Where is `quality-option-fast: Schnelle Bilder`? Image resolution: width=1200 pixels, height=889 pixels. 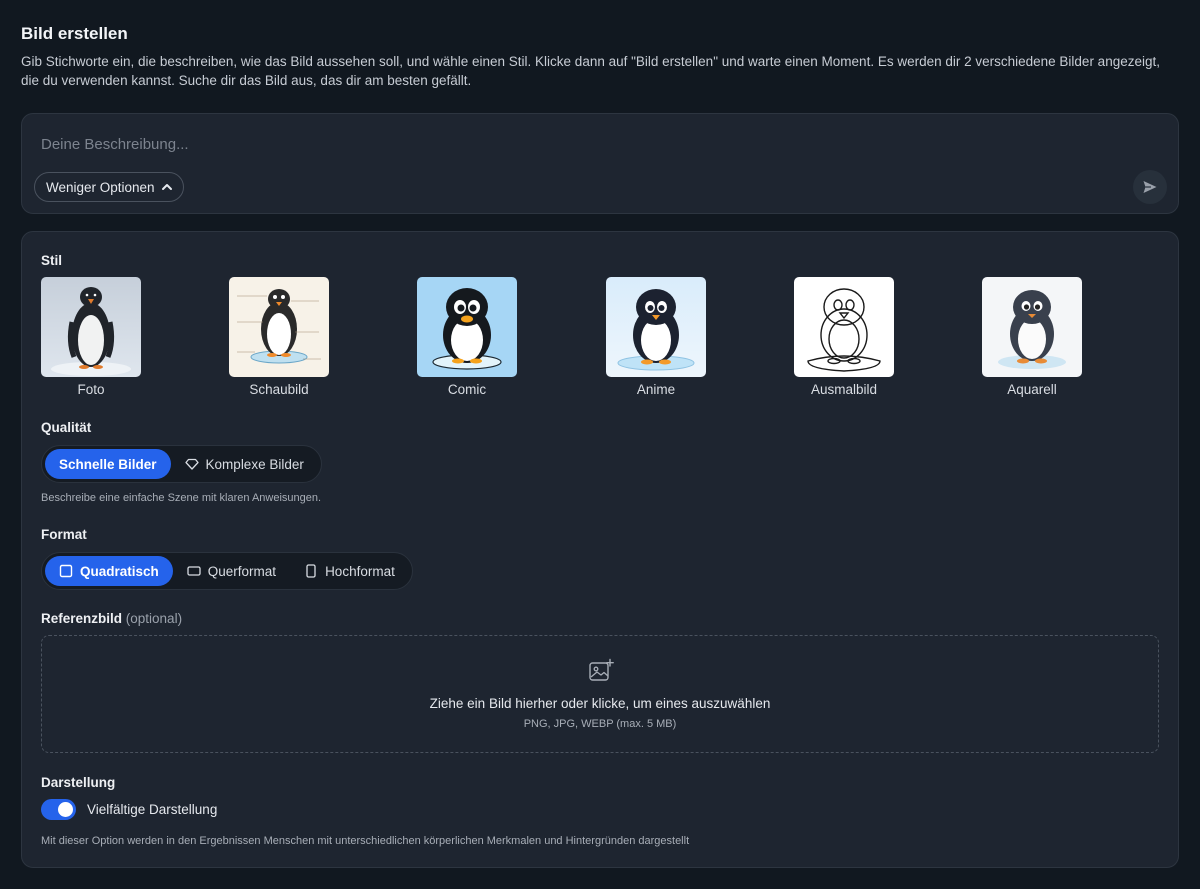
quality-option-fast: Schnelle Bilder is located at coordinates (108, 464).